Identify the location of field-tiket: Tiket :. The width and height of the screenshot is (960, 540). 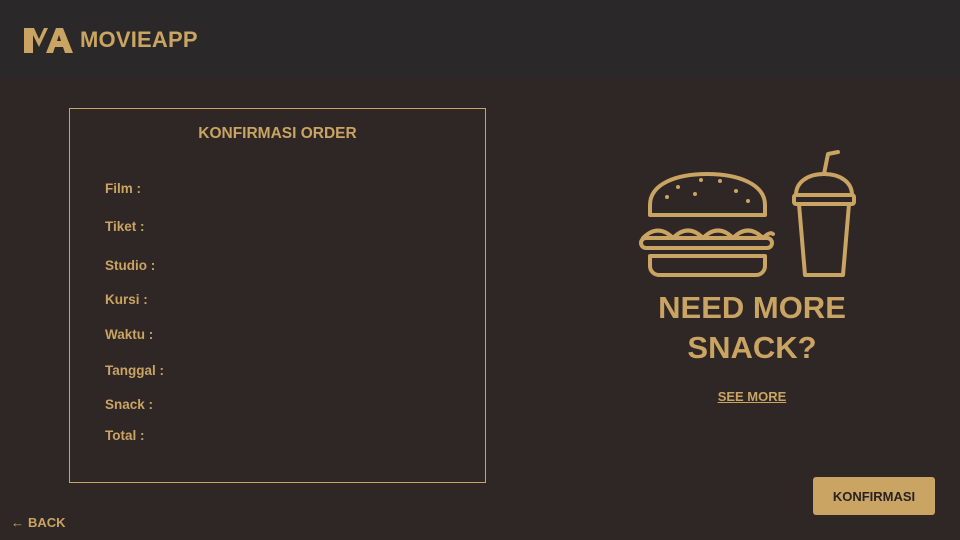
(125, 226).